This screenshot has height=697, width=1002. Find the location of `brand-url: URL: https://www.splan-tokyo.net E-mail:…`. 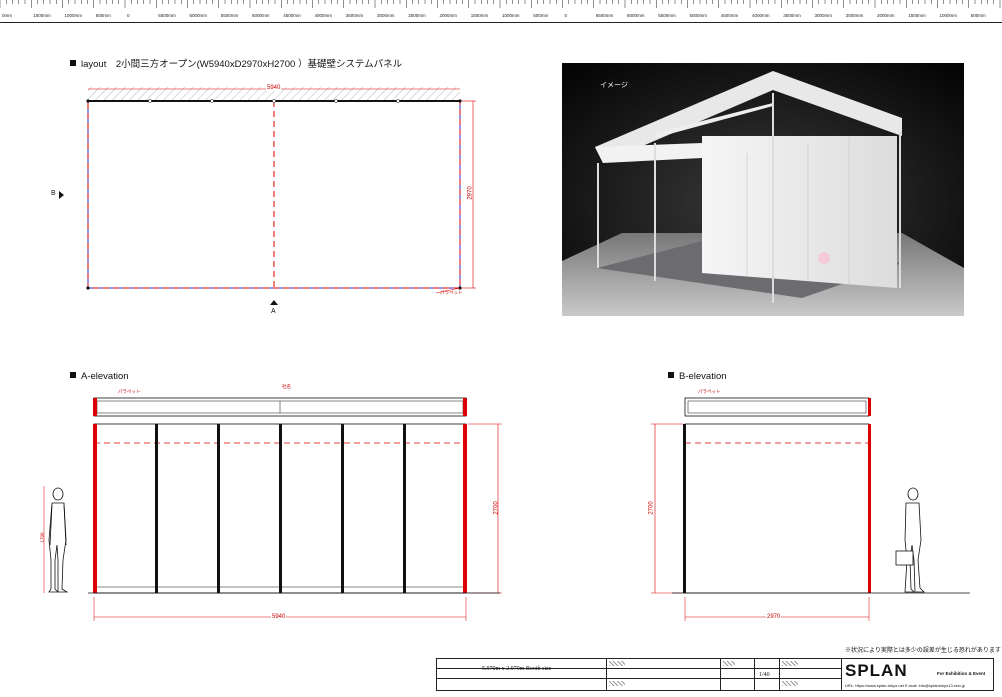

brand-url: URL: https://www.splan-tokyo.net E-mail:… is located at coordinates (905, 685).